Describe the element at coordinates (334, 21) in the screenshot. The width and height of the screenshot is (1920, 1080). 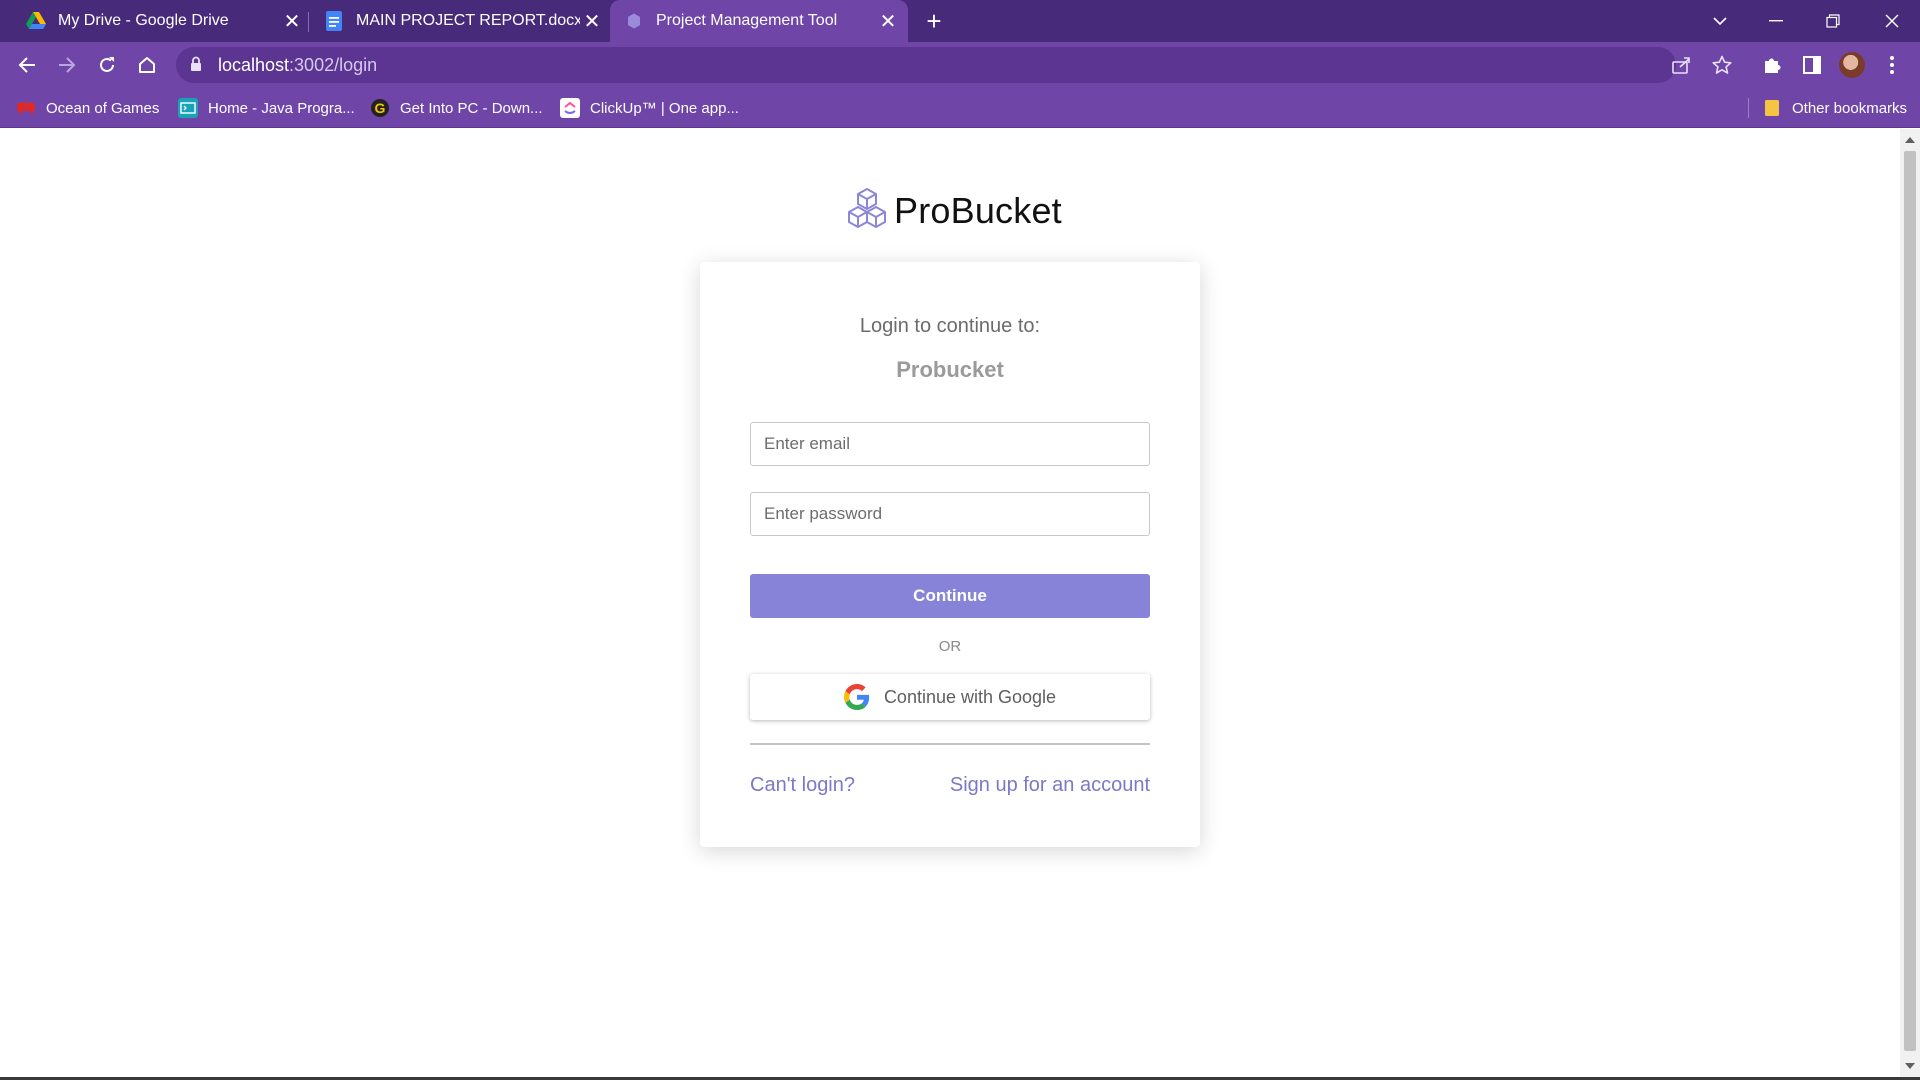
I see `google-docs-icon` at that location.